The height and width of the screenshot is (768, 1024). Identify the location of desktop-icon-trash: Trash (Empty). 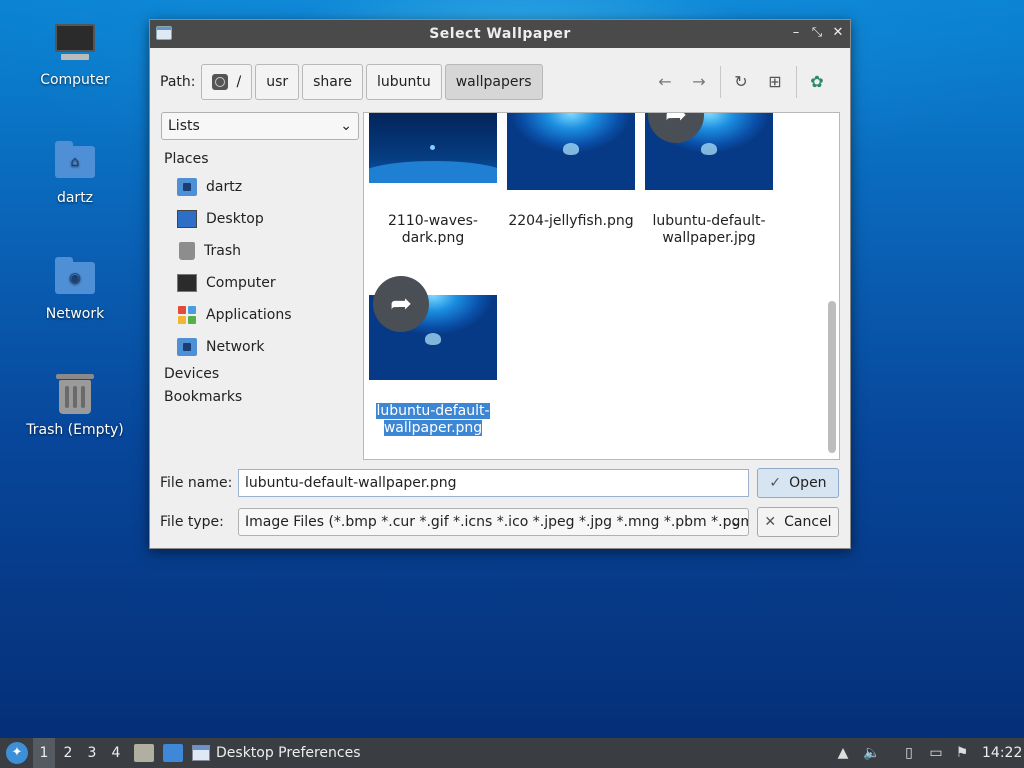
(75, 405).